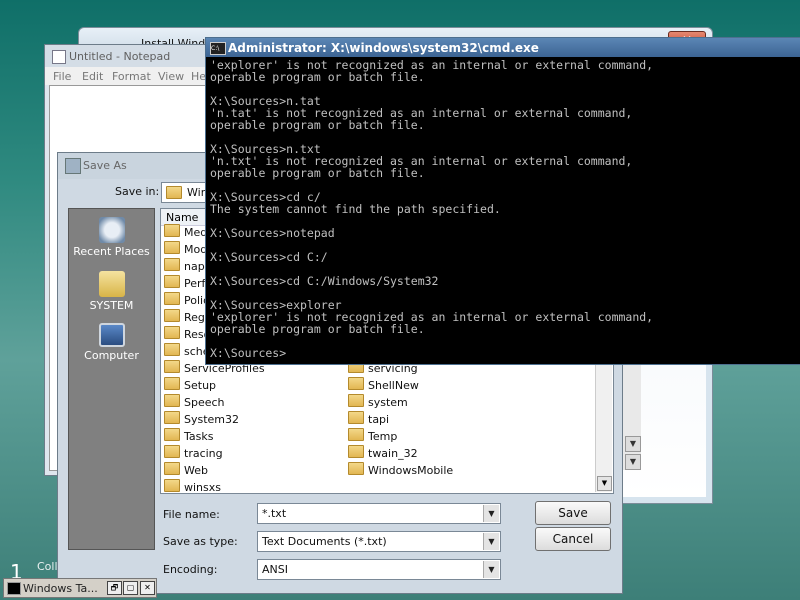 Image resolution: width=800 pixels, height=600 pixels. What do you see at coordinates (218, 48) in the screenshot?
I see `cmd-icon: C:\` at bounding box center [218, 48].